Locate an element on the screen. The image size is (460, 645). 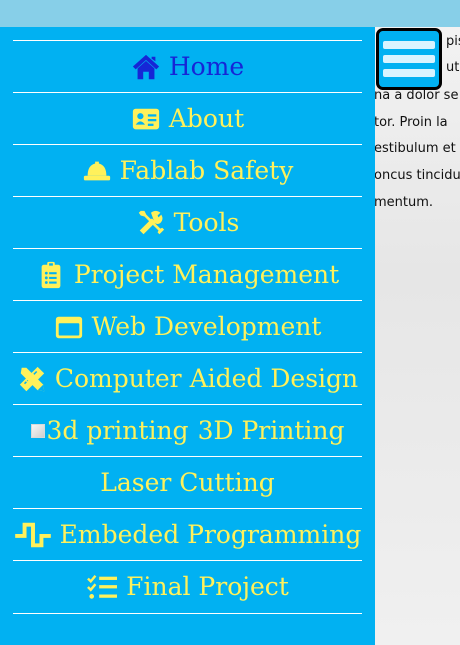
nav-item-label: Fablab Safety is located at coordinates (206, 170).